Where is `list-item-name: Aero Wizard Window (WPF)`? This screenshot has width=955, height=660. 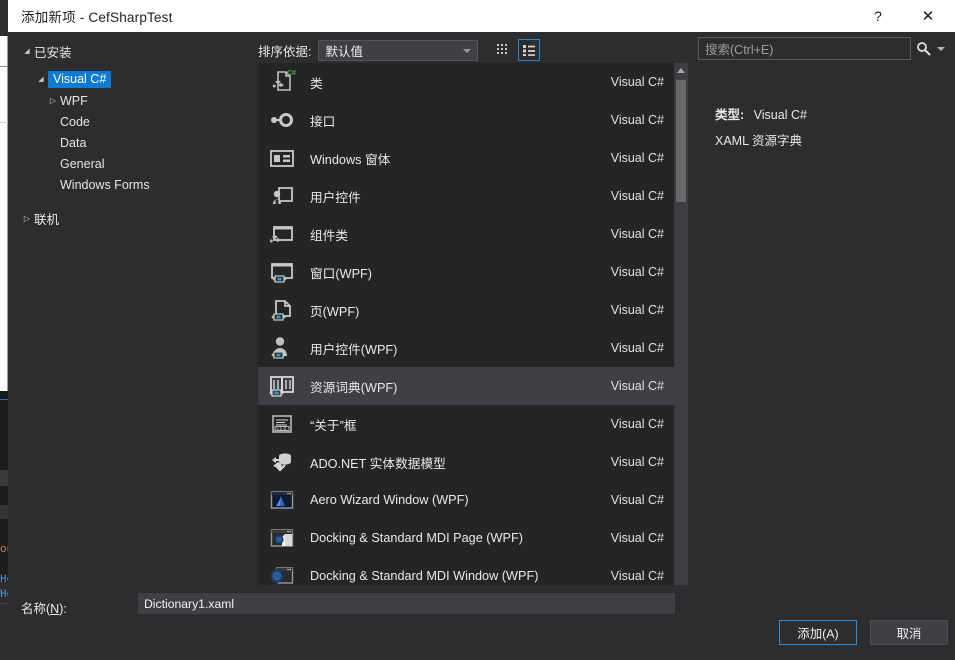
list-item-name: Aero Wizard Window (WPF) is located at coordinates (389, 500).